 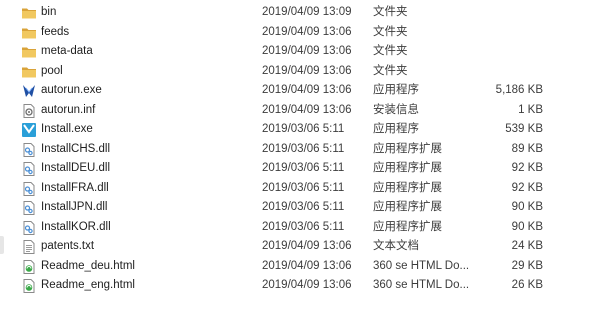 I want to click on file-size: 539 KB, so click(x=524, y=129).